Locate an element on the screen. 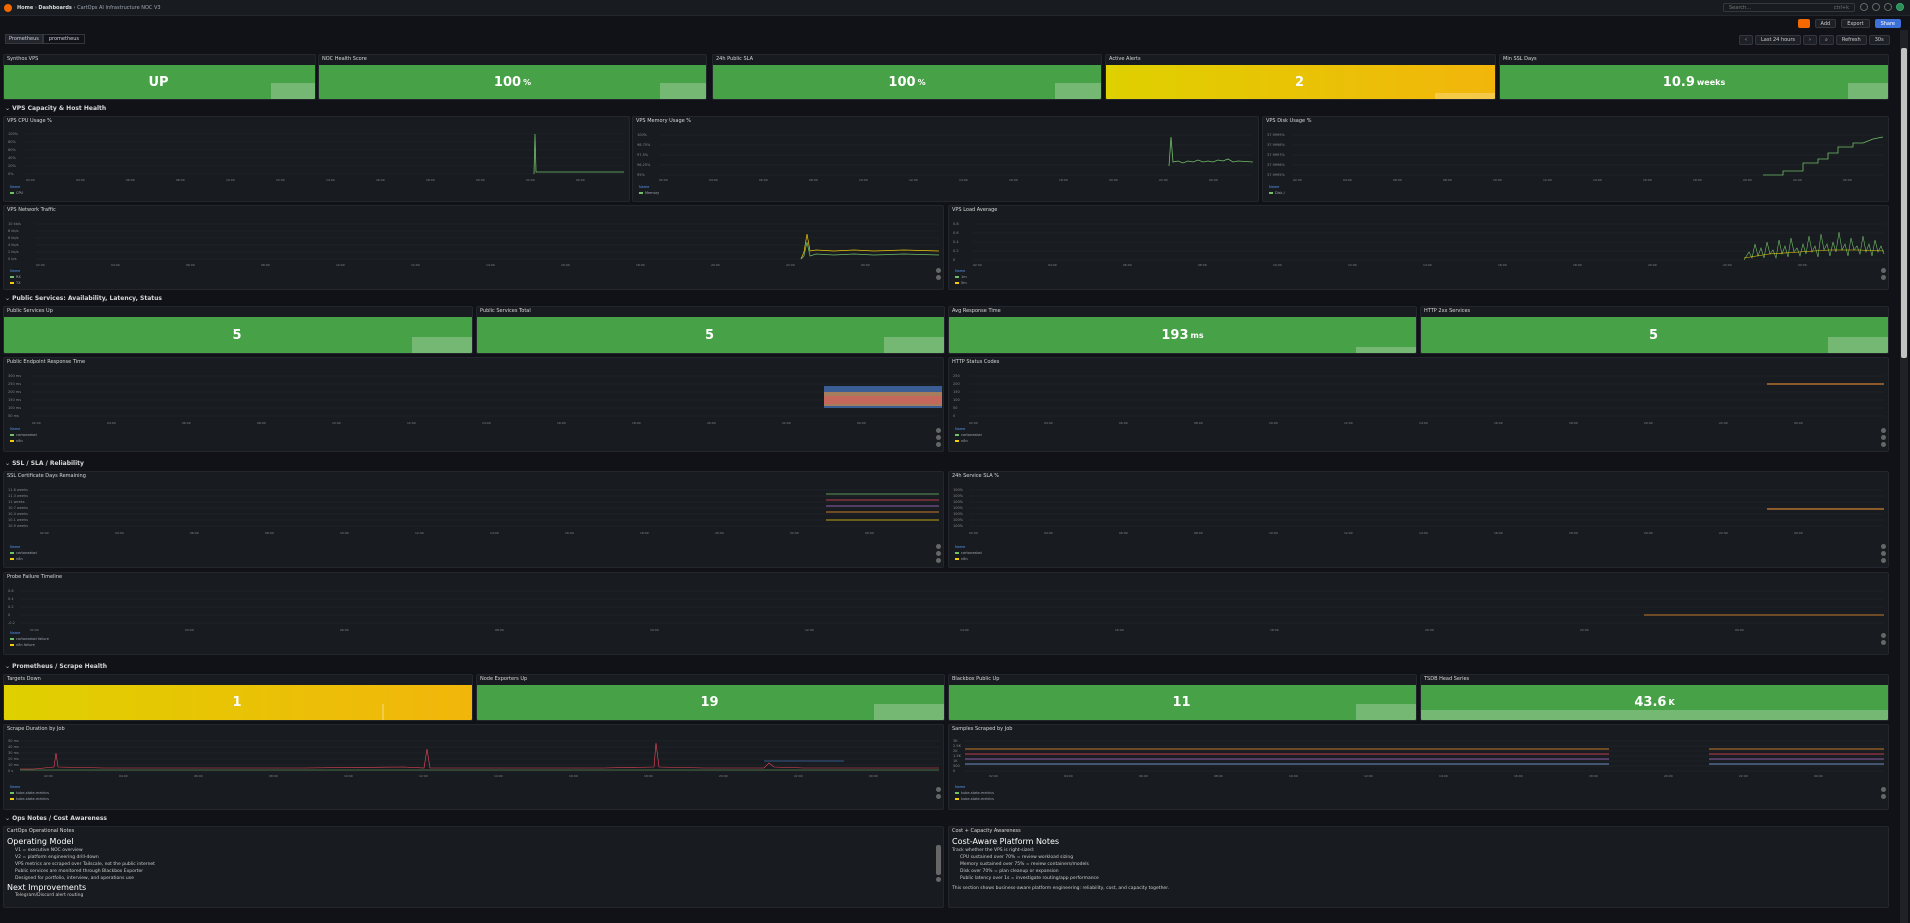  refresh-interval-select: 30s is located at coordinates (1879, 40).